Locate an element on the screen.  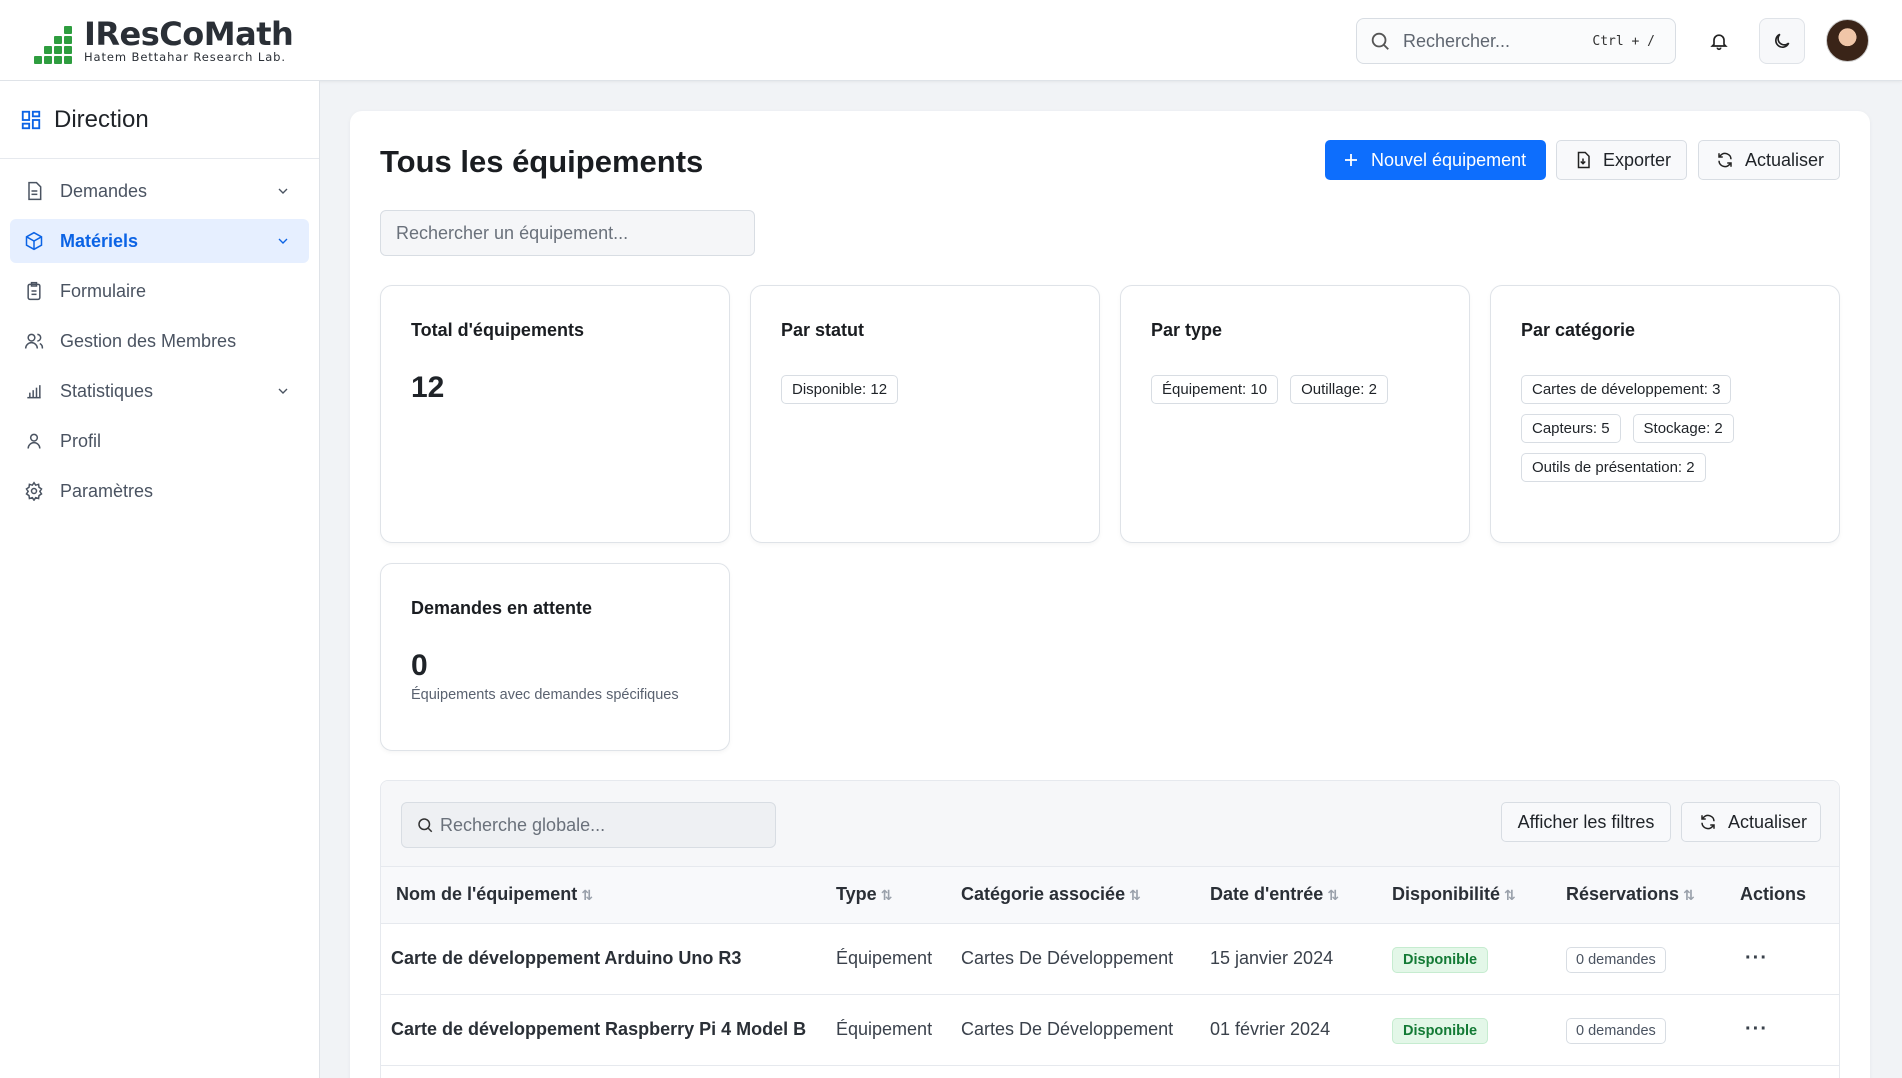
new-equipment-label: Nouvel équipement is located at coordinates (1449, 159).